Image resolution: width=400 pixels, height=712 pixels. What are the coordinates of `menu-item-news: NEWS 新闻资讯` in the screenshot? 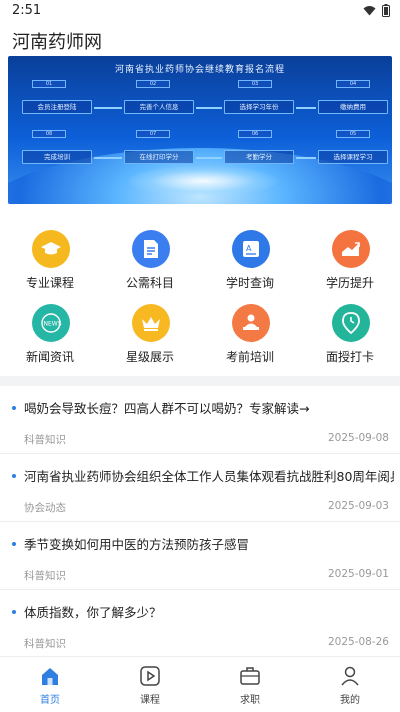 It's located at (50, 331).